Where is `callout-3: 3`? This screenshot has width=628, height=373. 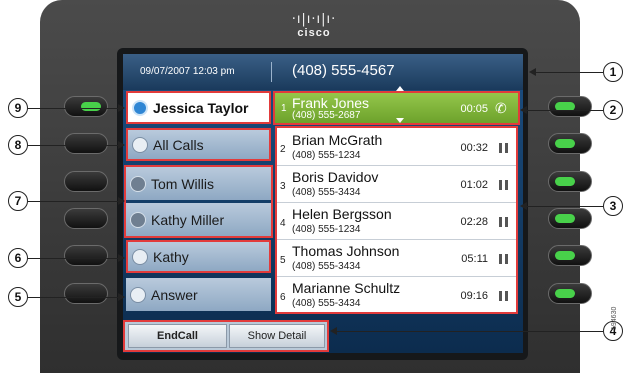
callout-3: 3 is located at coordinates (613, 206).